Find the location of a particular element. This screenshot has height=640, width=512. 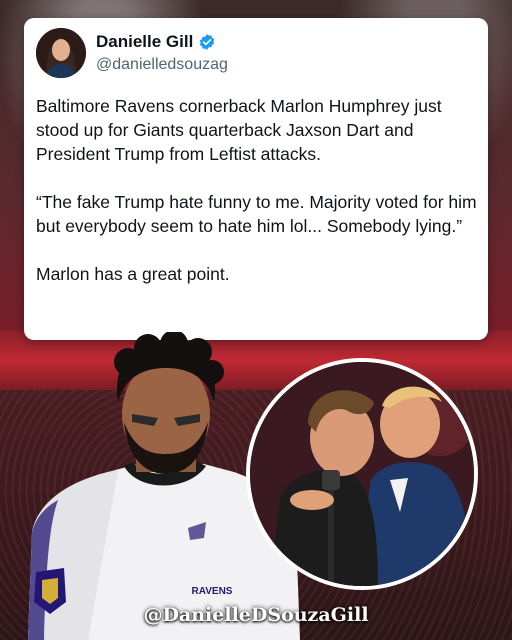

jersey-wordmark: RAVENS is located at coordinates (212, 591).